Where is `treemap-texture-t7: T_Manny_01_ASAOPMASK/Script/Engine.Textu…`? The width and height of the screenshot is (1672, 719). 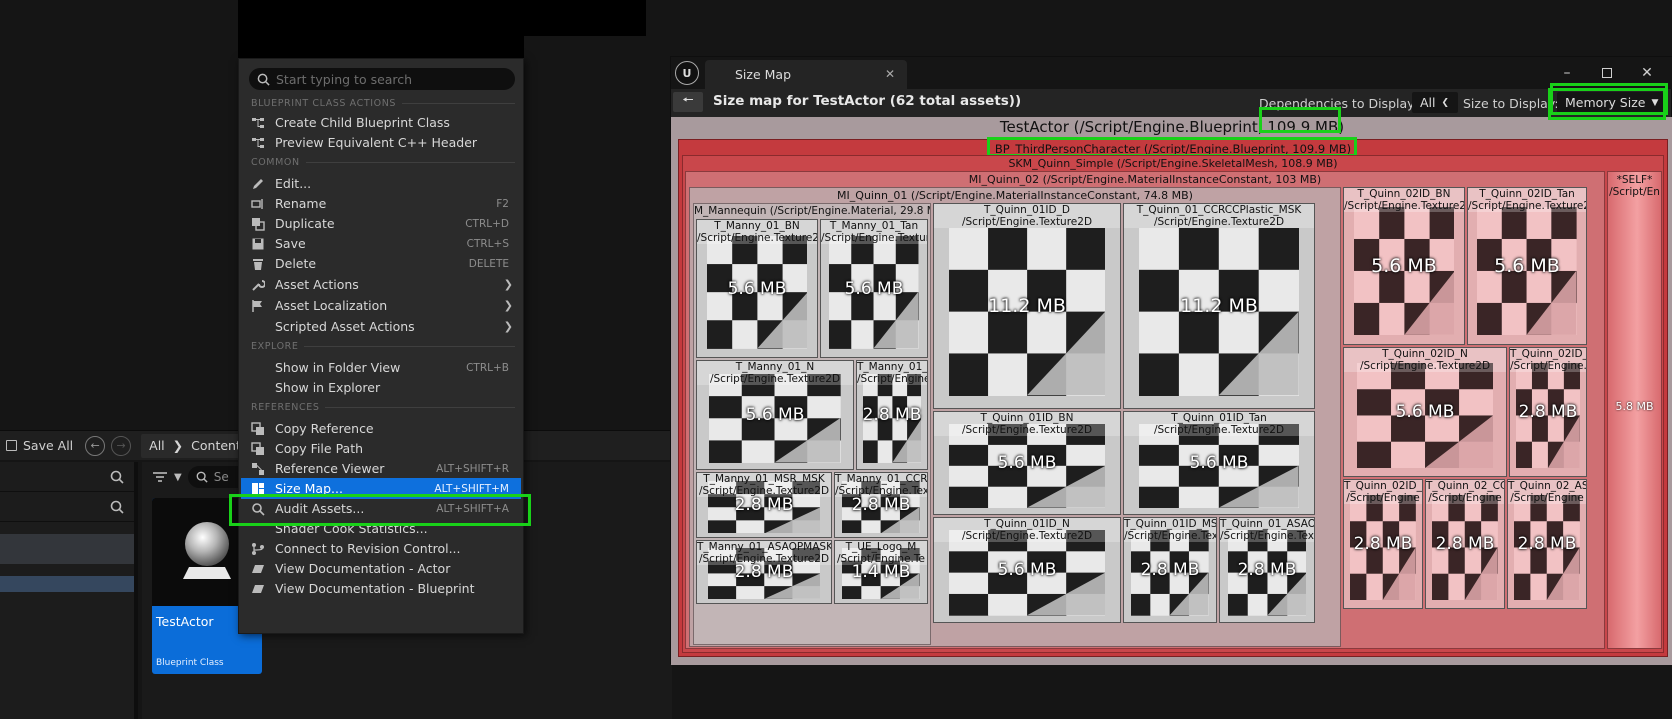 treemap-texture-t7: T_Manny_01_ASAOPMASK/Script/Engine.Textu… is located at coordinates (764, 572).